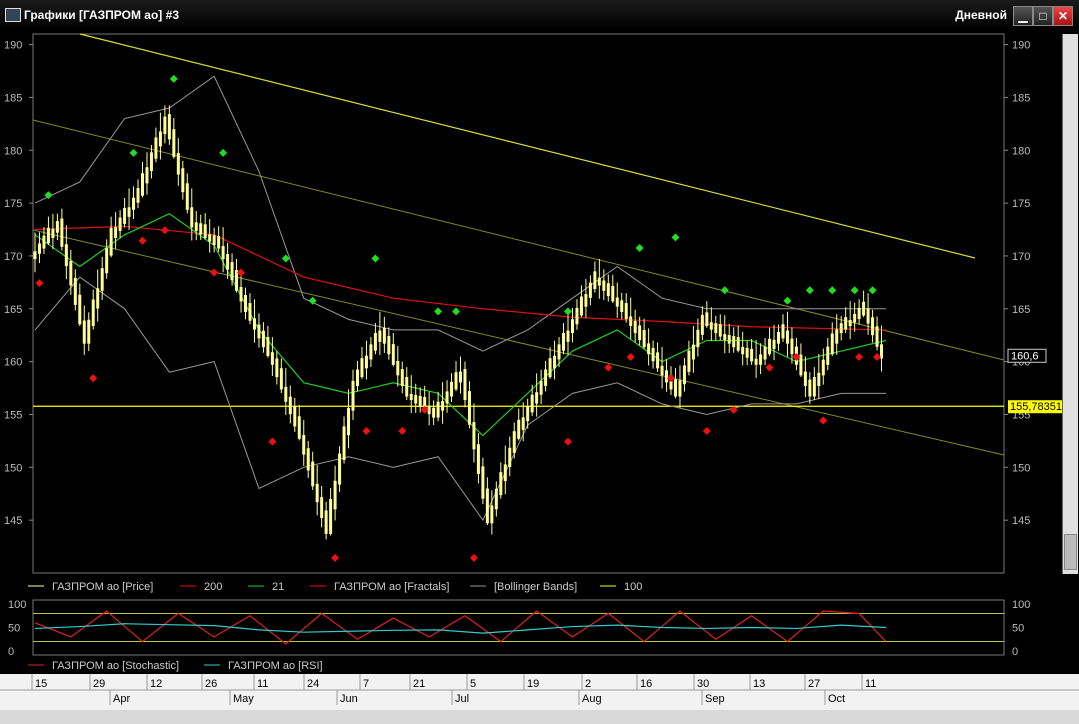 The height and width of the screenshot is (724, 1079). Describe the element at coordinates (1070, 304) in the screenshot. I see `vertical-scrollbar` at that location.